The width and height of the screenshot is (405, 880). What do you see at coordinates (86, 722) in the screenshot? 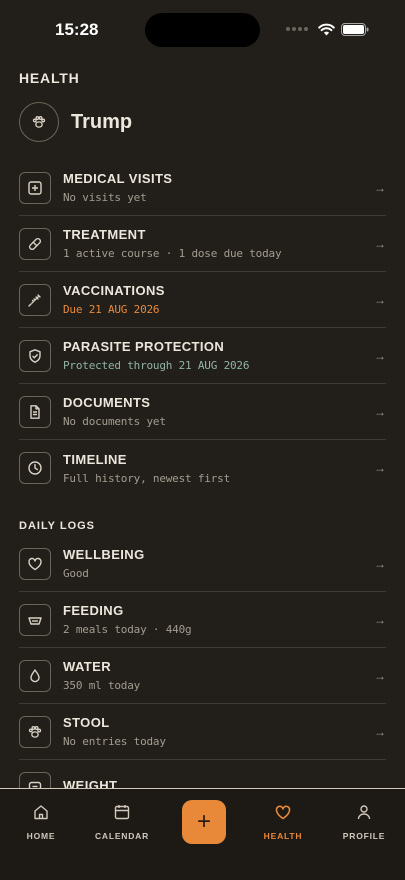
I see `row-title: STOOL` at bounding box center [86, 722].